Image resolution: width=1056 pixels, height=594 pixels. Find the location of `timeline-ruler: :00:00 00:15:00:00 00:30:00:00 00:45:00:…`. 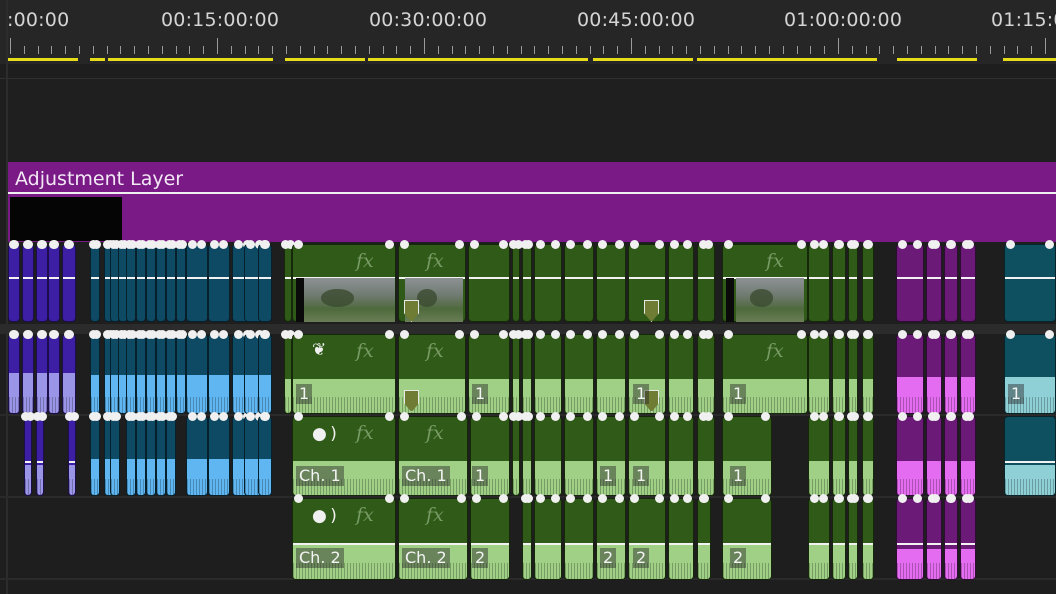

timeline-ruler: :00:00 00:15:00:00 00:30:00:00 00:45:00:… is located at coordinates (528, 32).